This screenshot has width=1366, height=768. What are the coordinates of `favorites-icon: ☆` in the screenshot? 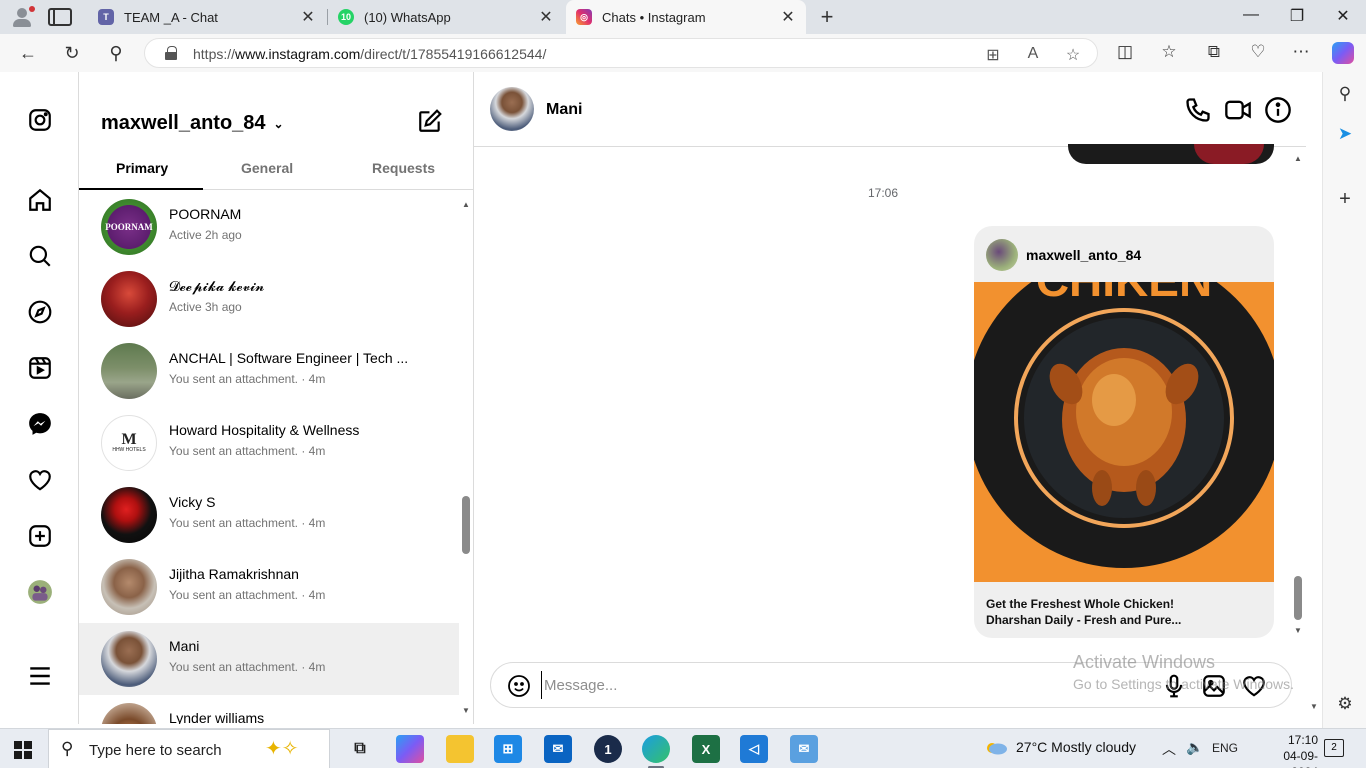 It's located at (1169, 52).